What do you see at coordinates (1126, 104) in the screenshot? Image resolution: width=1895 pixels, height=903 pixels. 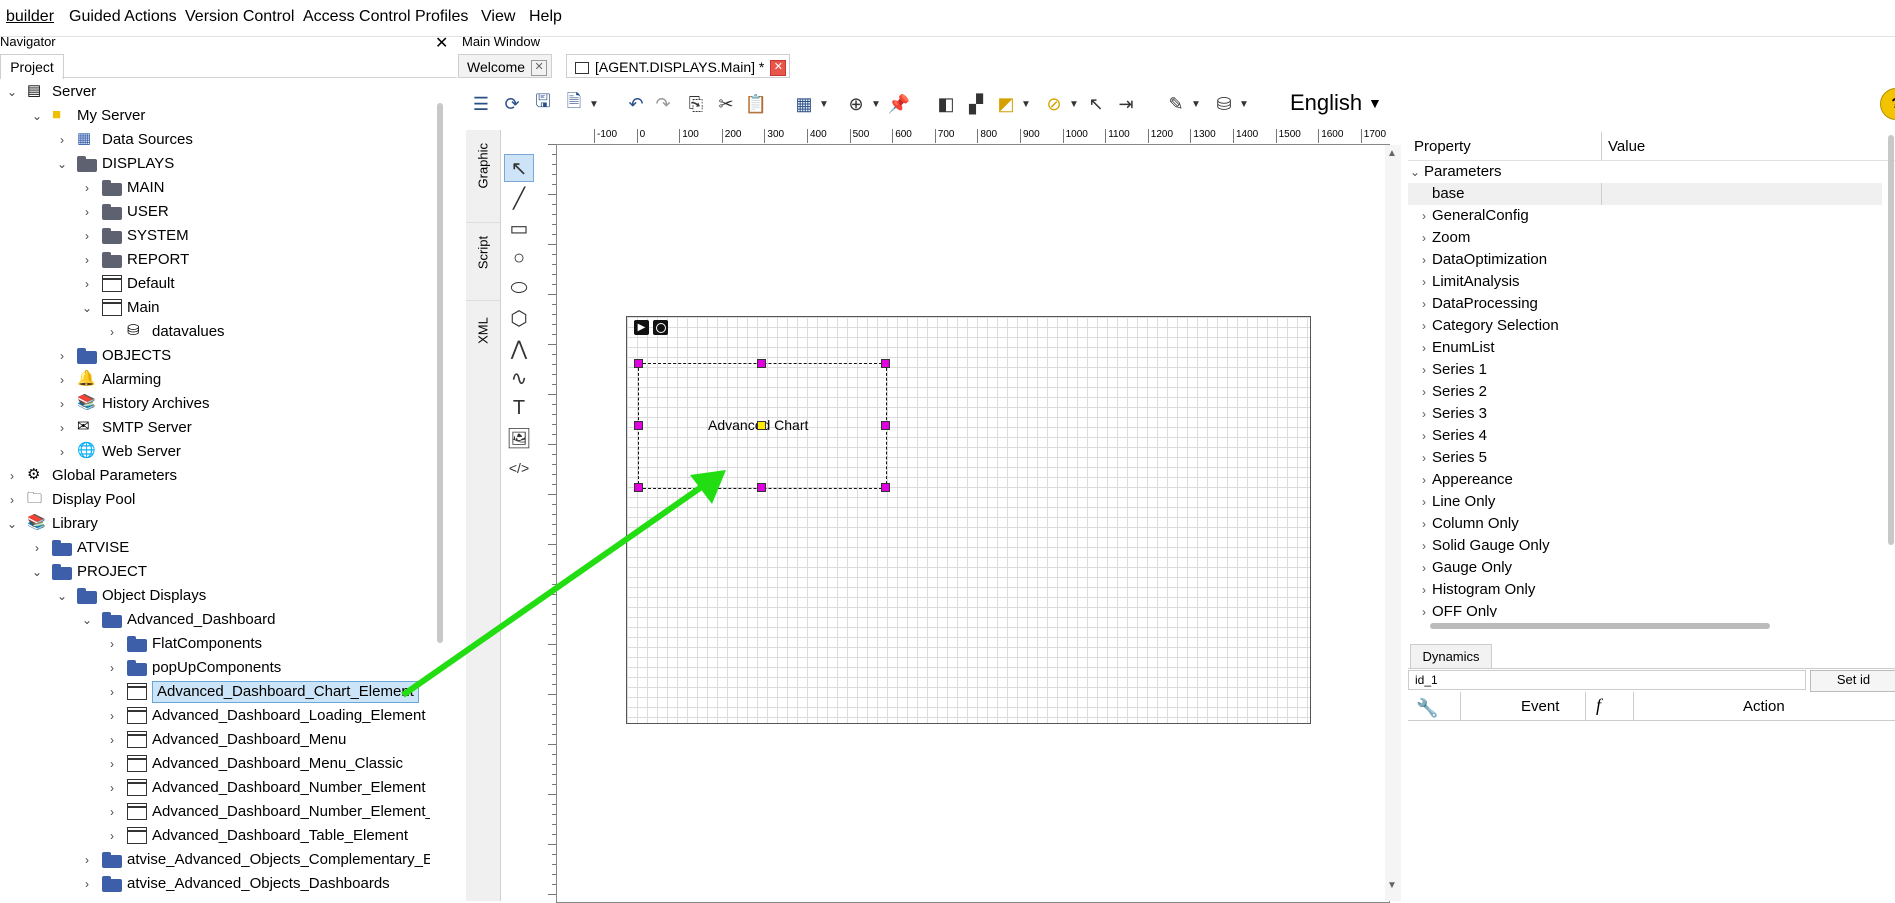 I see `import-icon: ⇥` at bounding box center [1126, 104].